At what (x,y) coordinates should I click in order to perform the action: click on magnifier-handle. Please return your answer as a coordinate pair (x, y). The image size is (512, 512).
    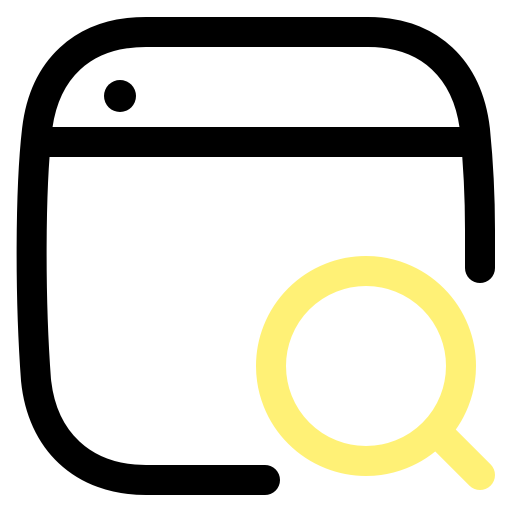
    Looking at the image, I should click on (460, 455).